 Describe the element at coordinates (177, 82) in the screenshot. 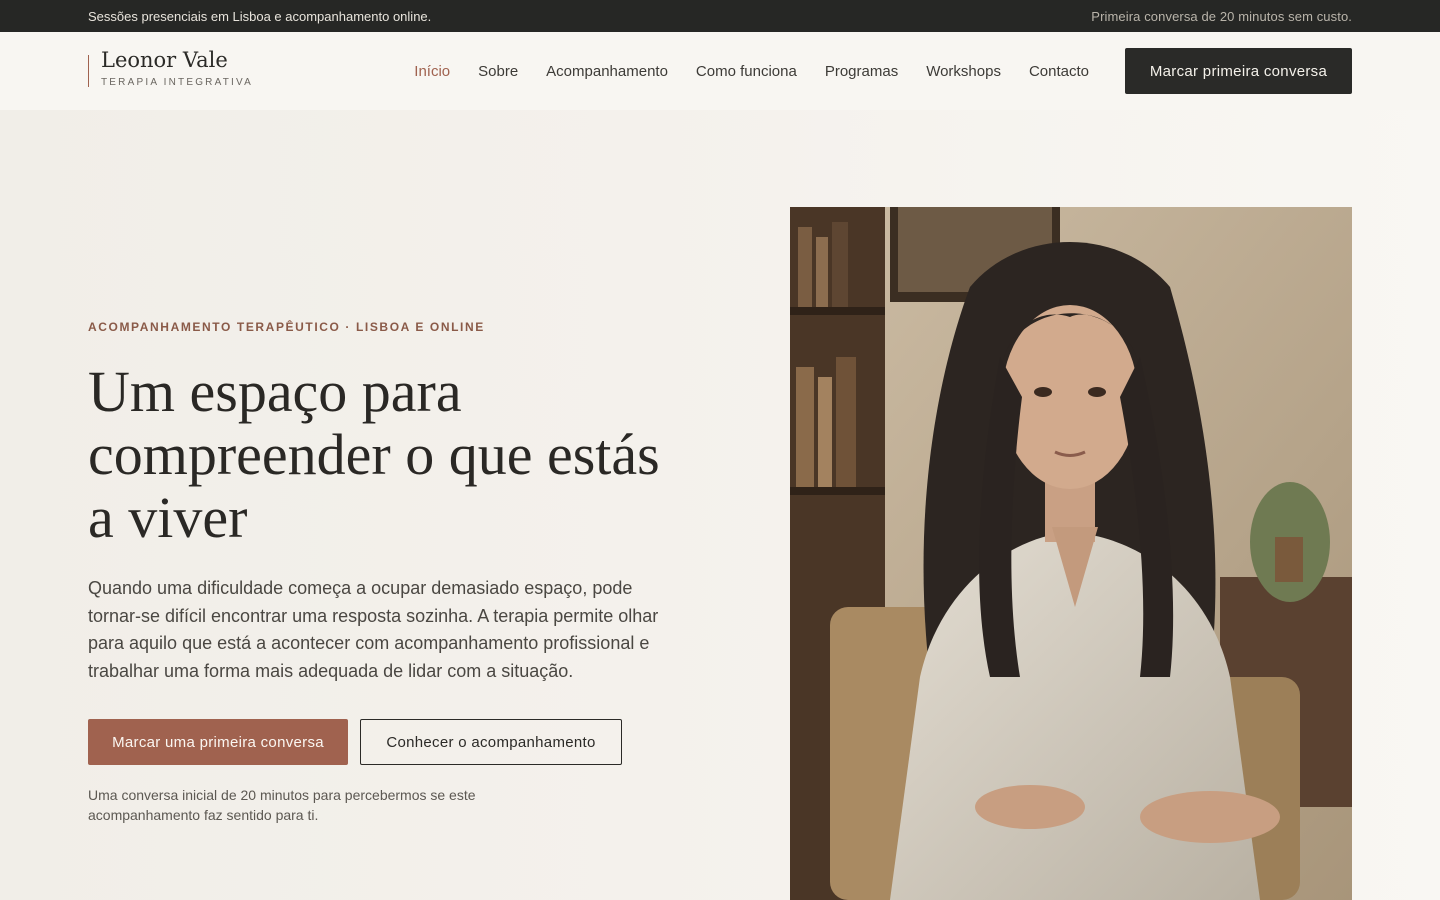

I see `brand-tagline: TERAPIA INTEGRATIVA` at that location.